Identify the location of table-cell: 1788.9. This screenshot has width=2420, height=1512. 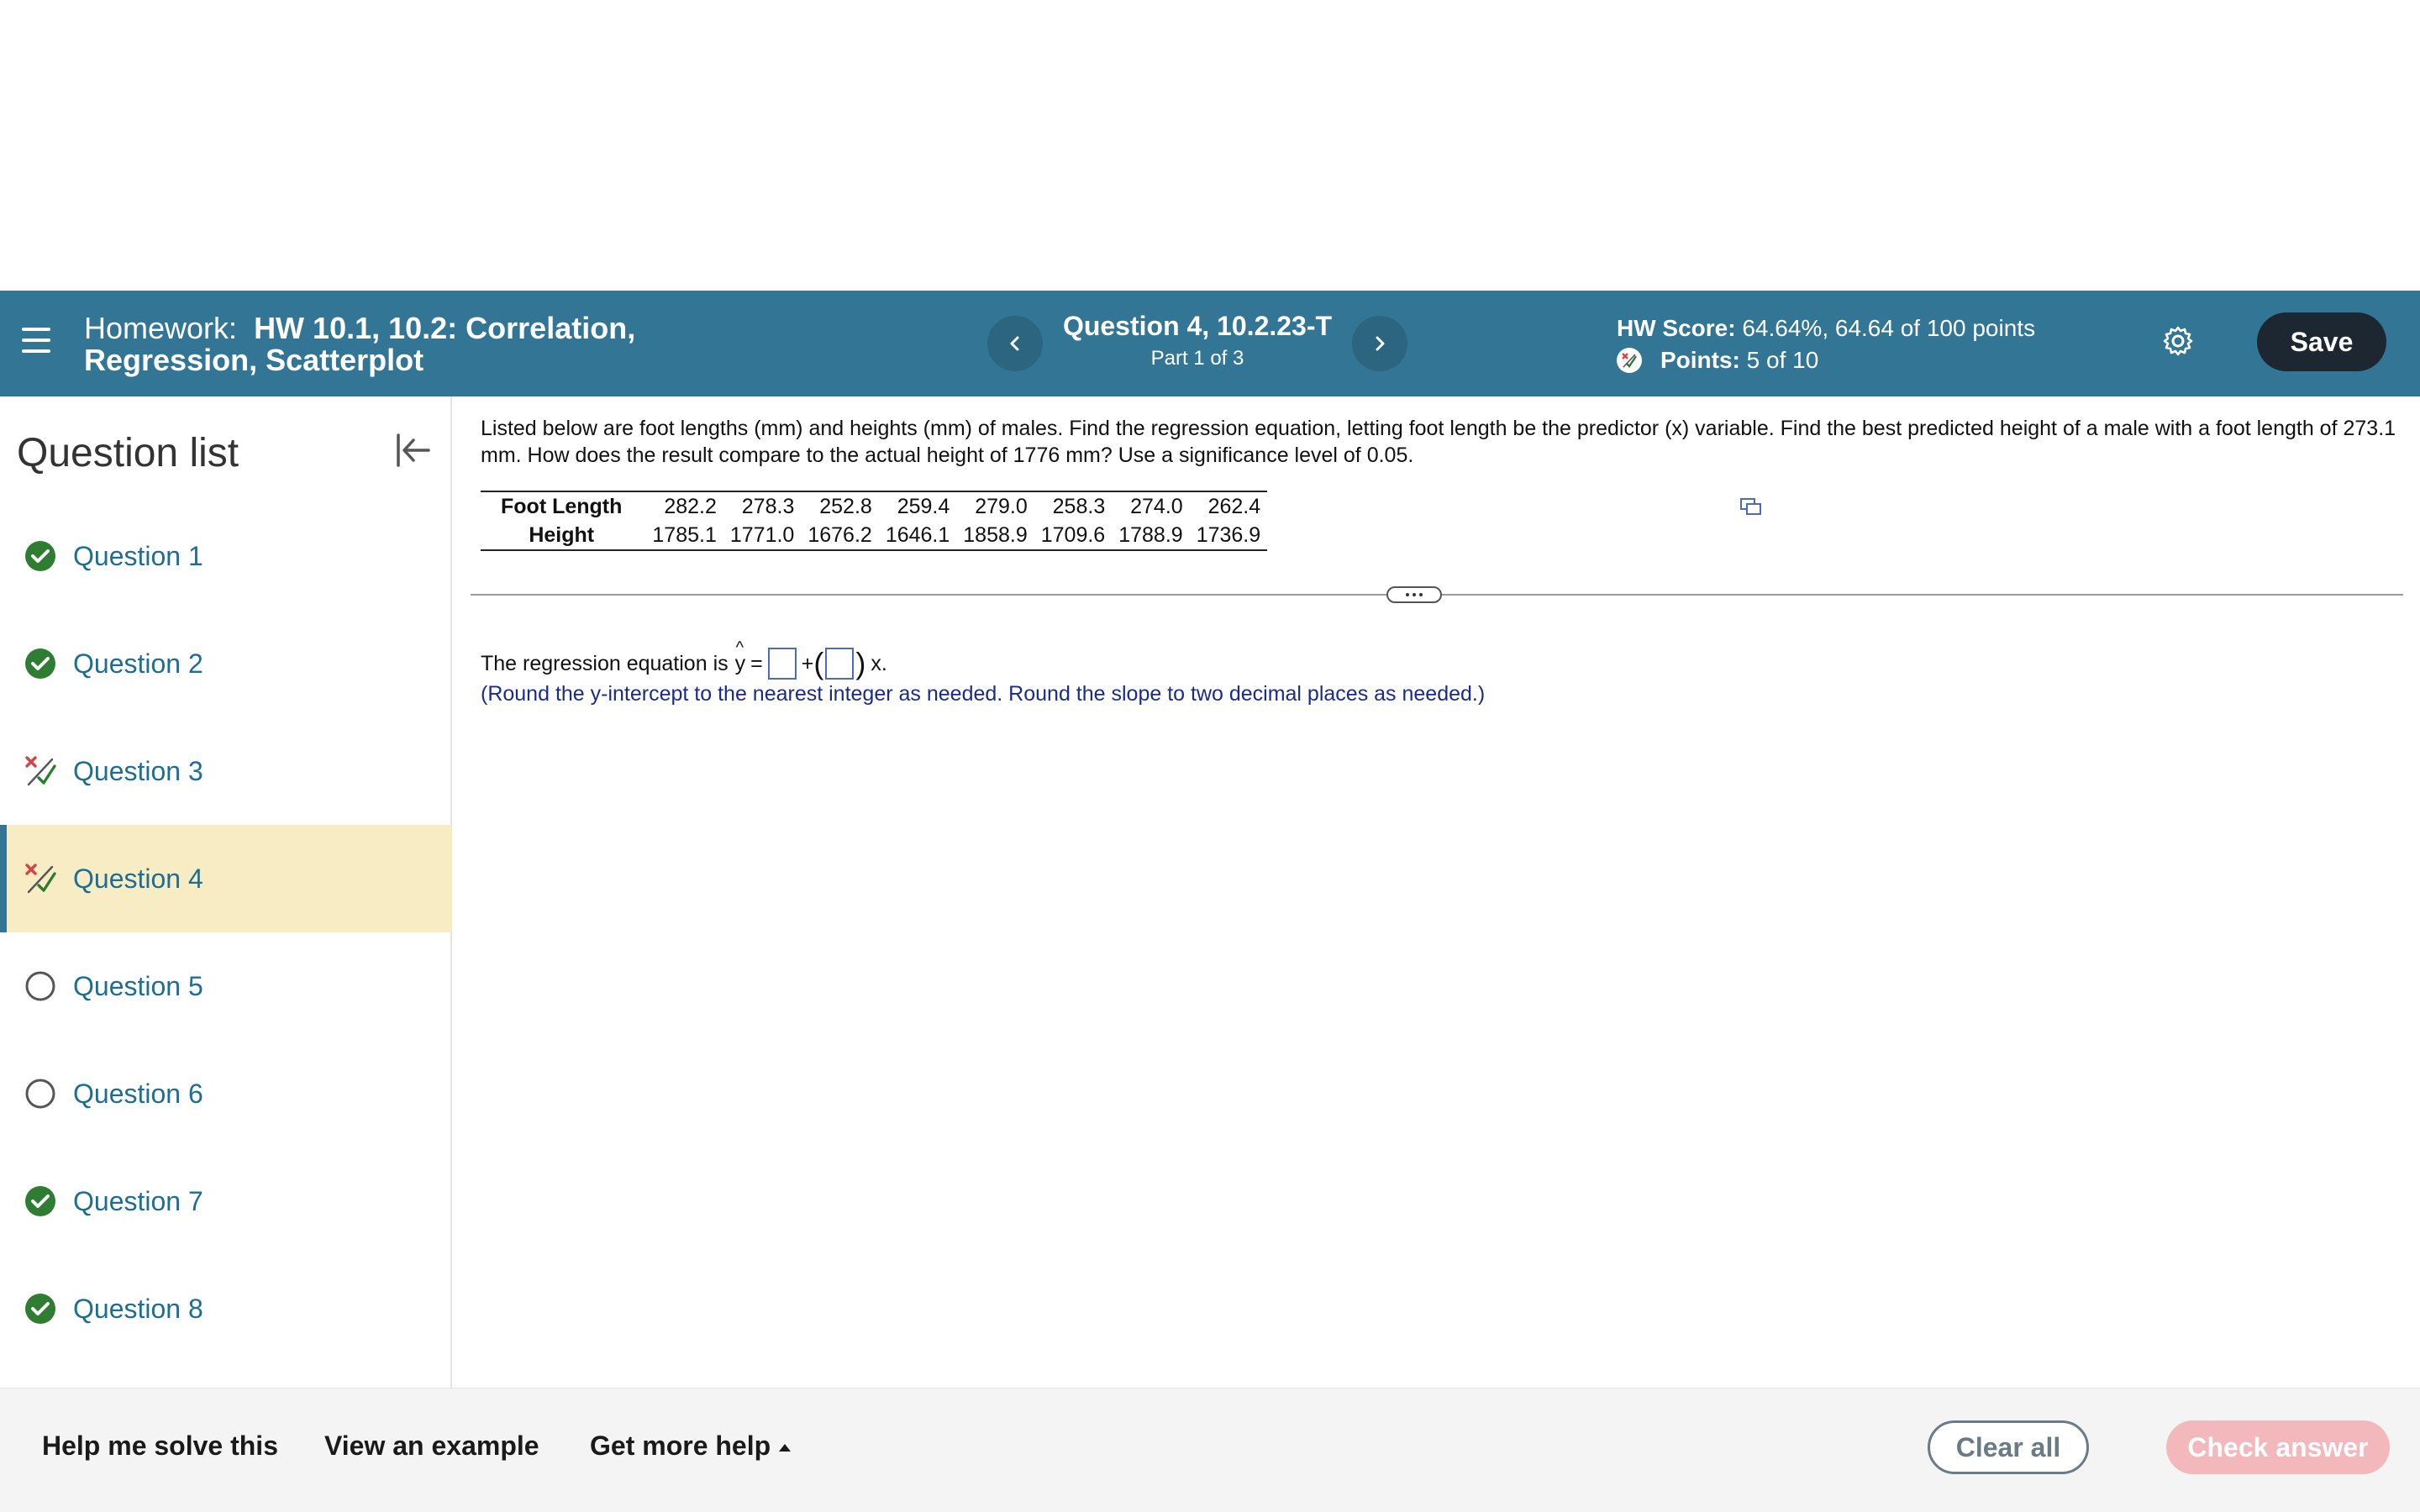
(1150, 535).